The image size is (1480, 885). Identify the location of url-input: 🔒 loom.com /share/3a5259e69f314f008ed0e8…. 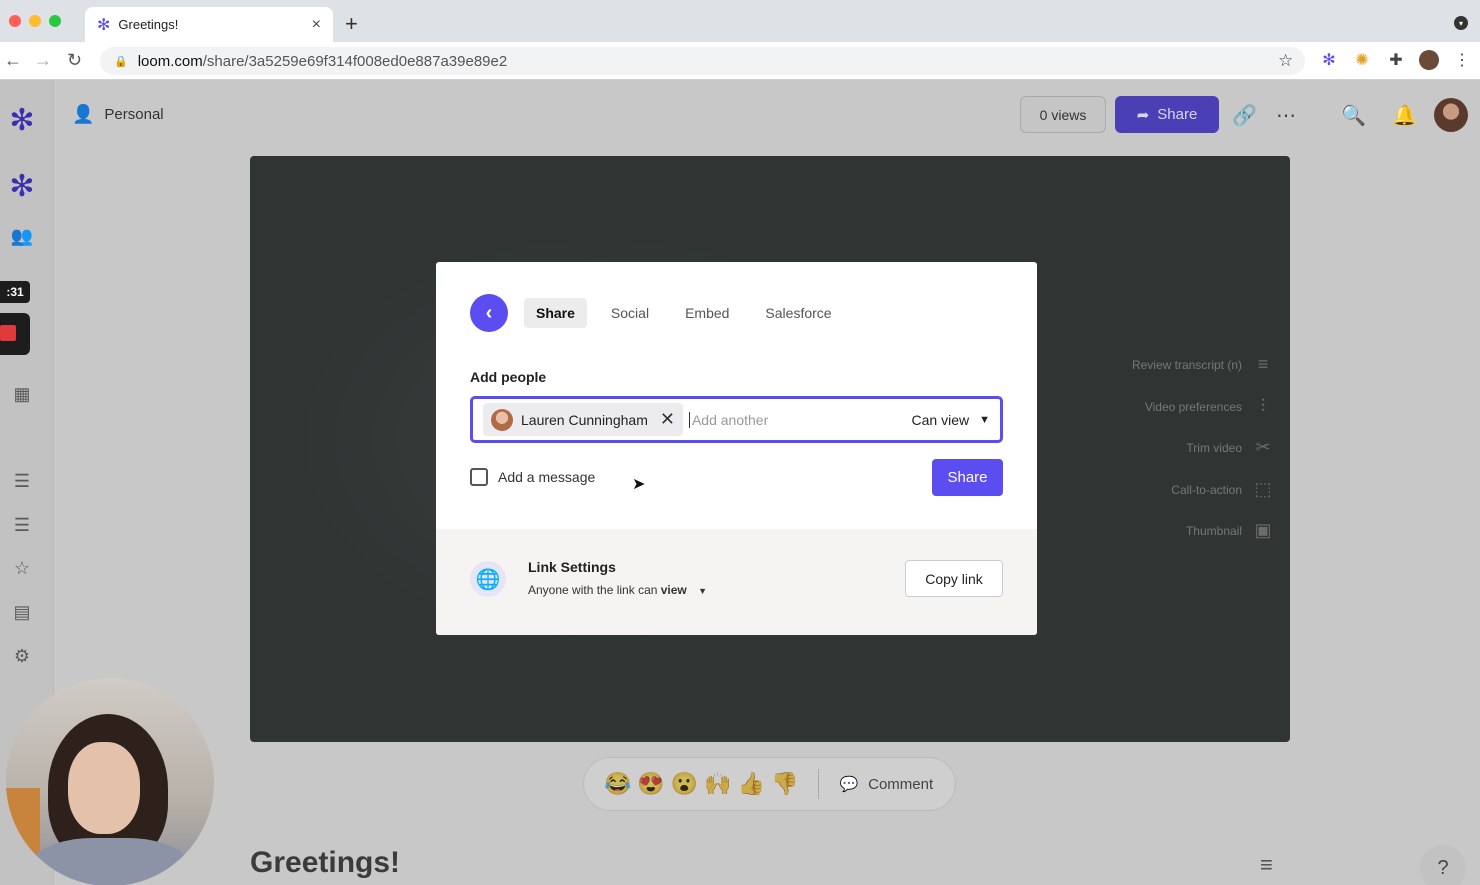
(702, 61).